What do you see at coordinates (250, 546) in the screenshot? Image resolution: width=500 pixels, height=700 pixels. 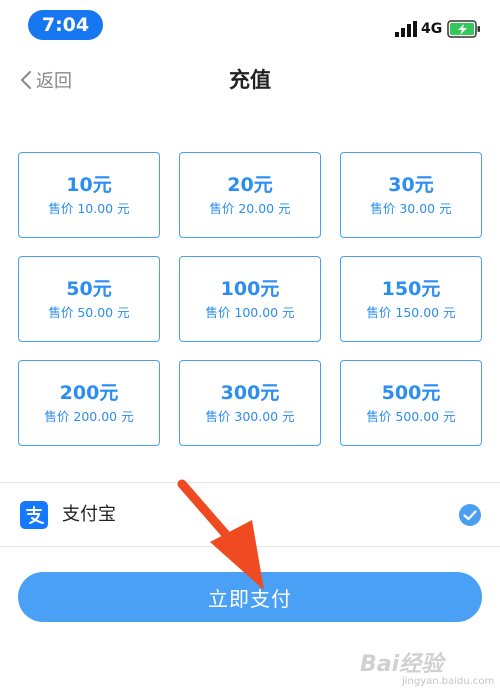 I see `divider-bottom` at bounding box center [250, 546].